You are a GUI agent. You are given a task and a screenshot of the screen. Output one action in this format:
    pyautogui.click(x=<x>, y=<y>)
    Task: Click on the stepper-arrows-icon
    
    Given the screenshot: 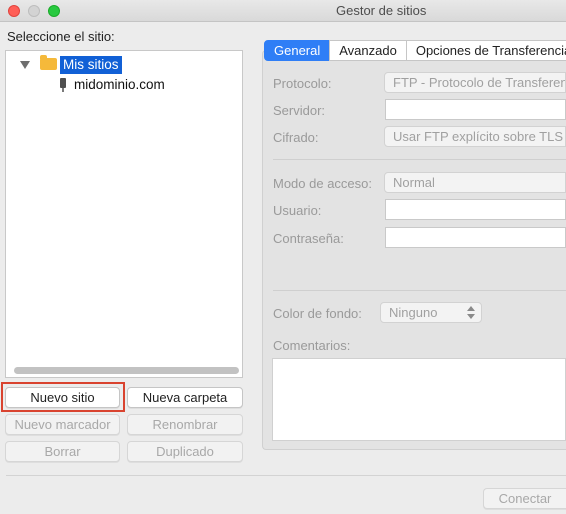 What is the action you would take?
    pyautogui.click(x=471, y=312)
    